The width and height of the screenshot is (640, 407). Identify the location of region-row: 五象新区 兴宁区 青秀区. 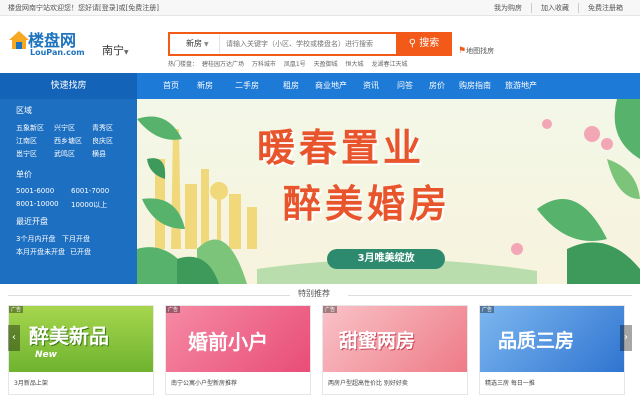
(64, 128).